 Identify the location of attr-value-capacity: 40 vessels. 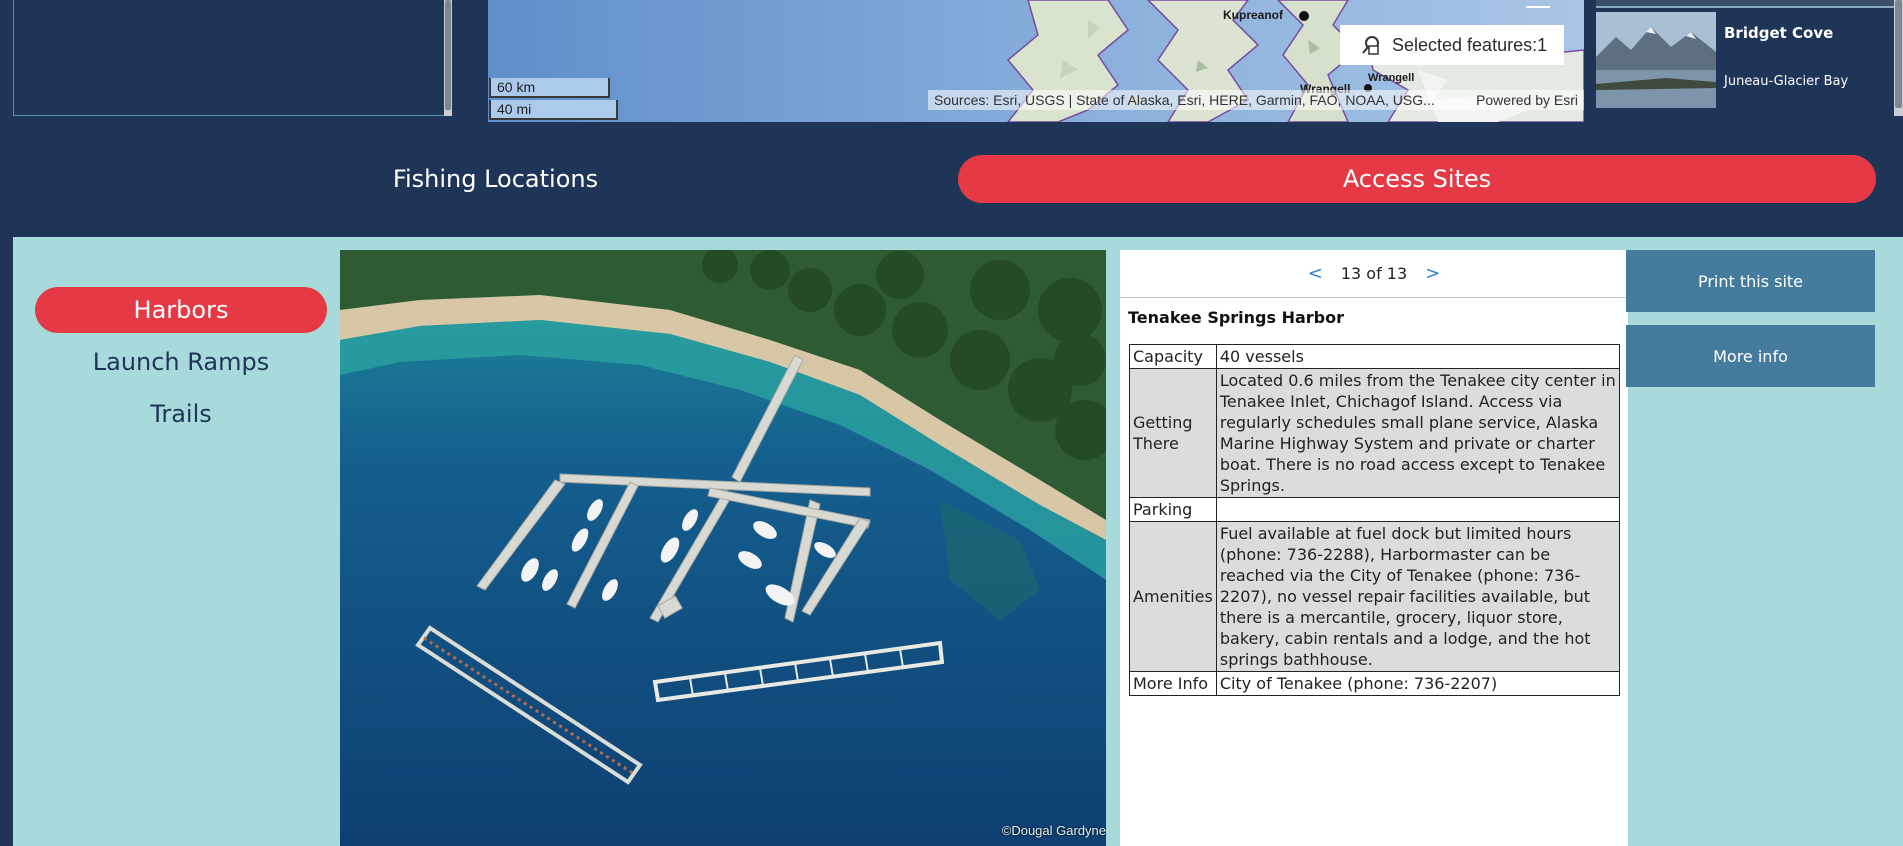
(1418, 356).